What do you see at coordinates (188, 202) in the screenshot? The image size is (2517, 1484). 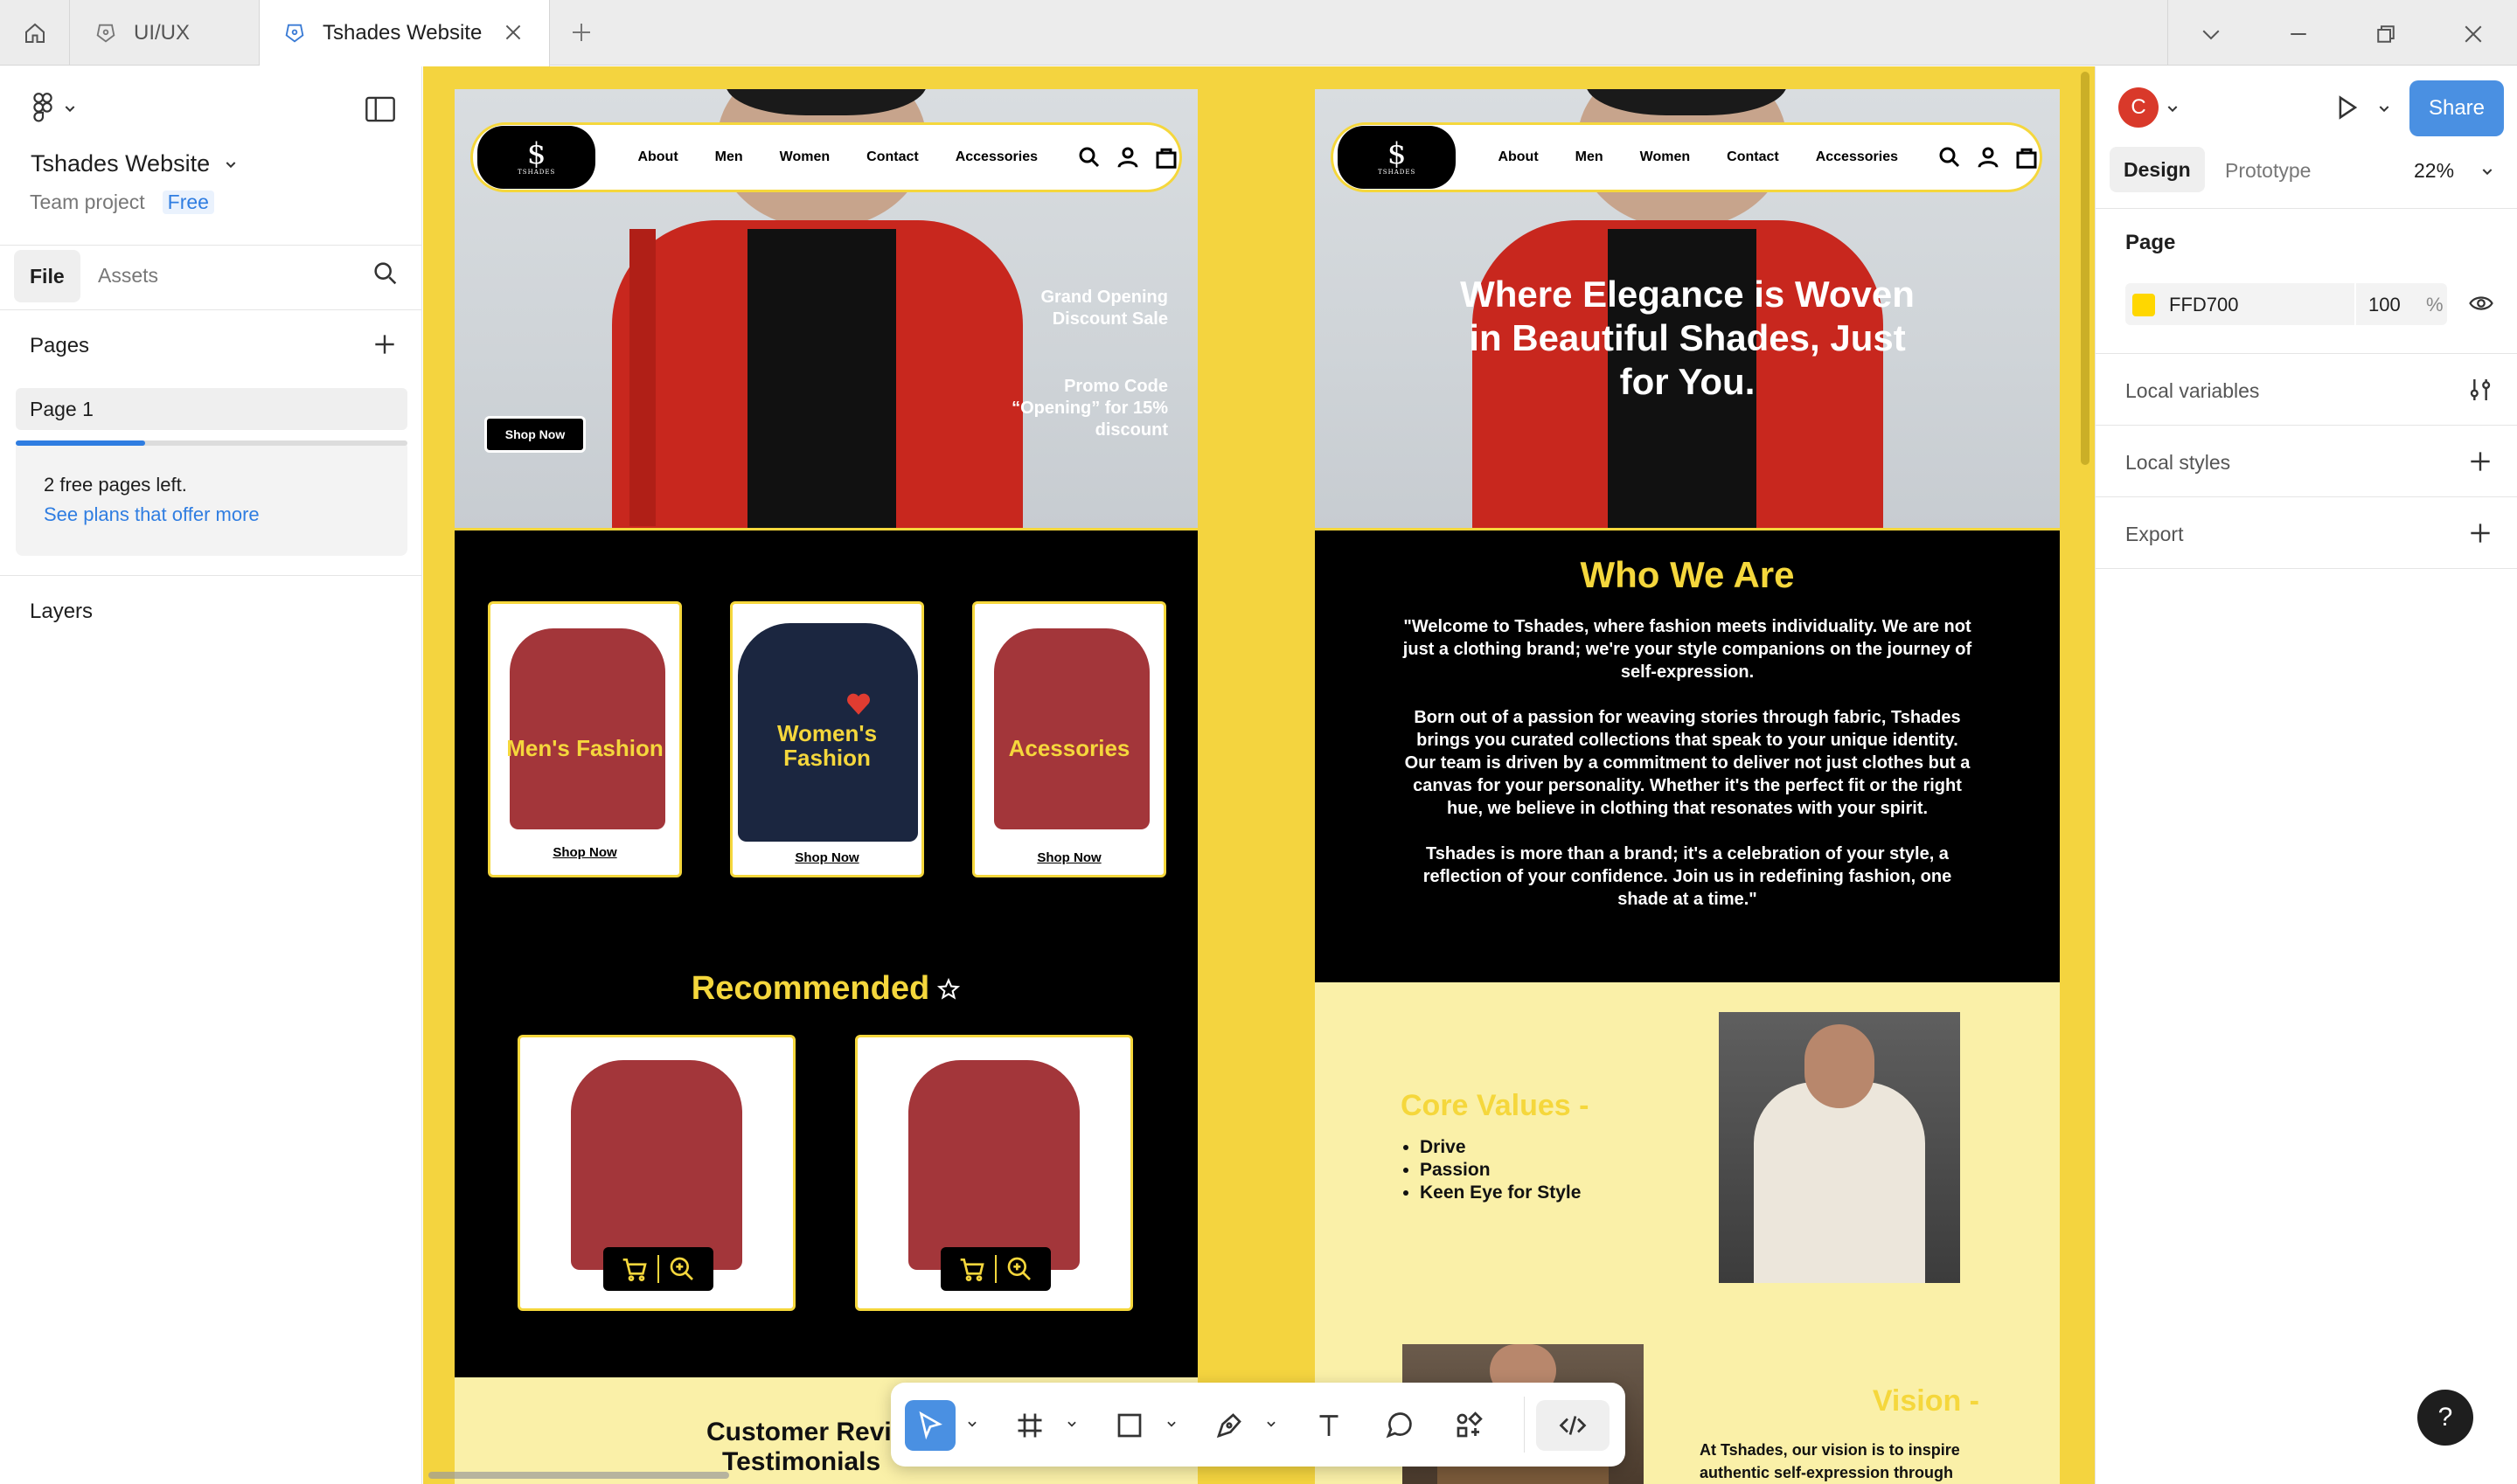 I see `plan-badge: Free` at bounding box center [188, 202].